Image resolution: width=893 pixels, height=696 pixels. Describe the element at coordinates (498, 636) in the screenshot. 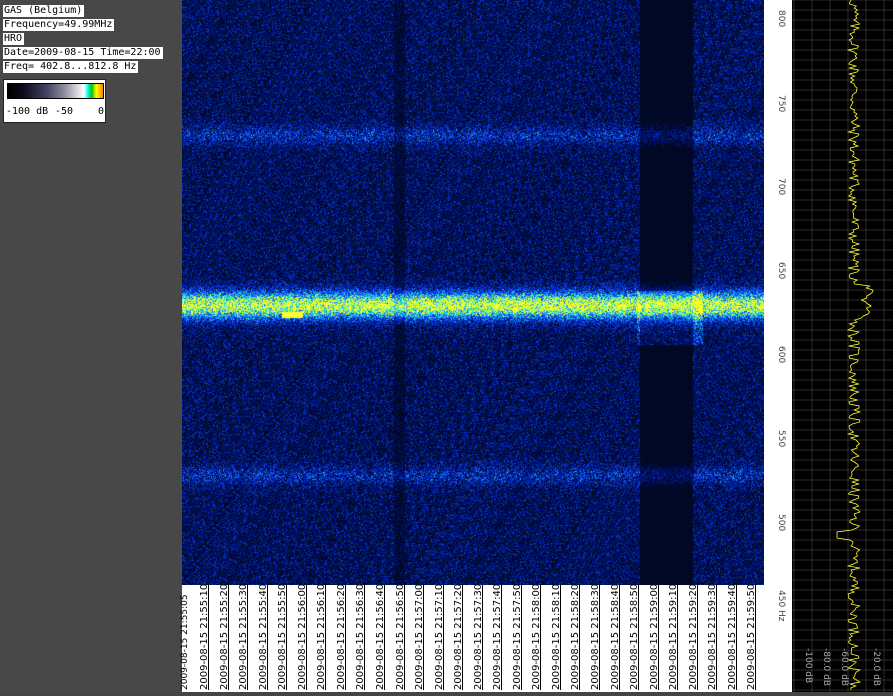

I see `time-tick-label: 2009-08-15 21:57:40` at that location.